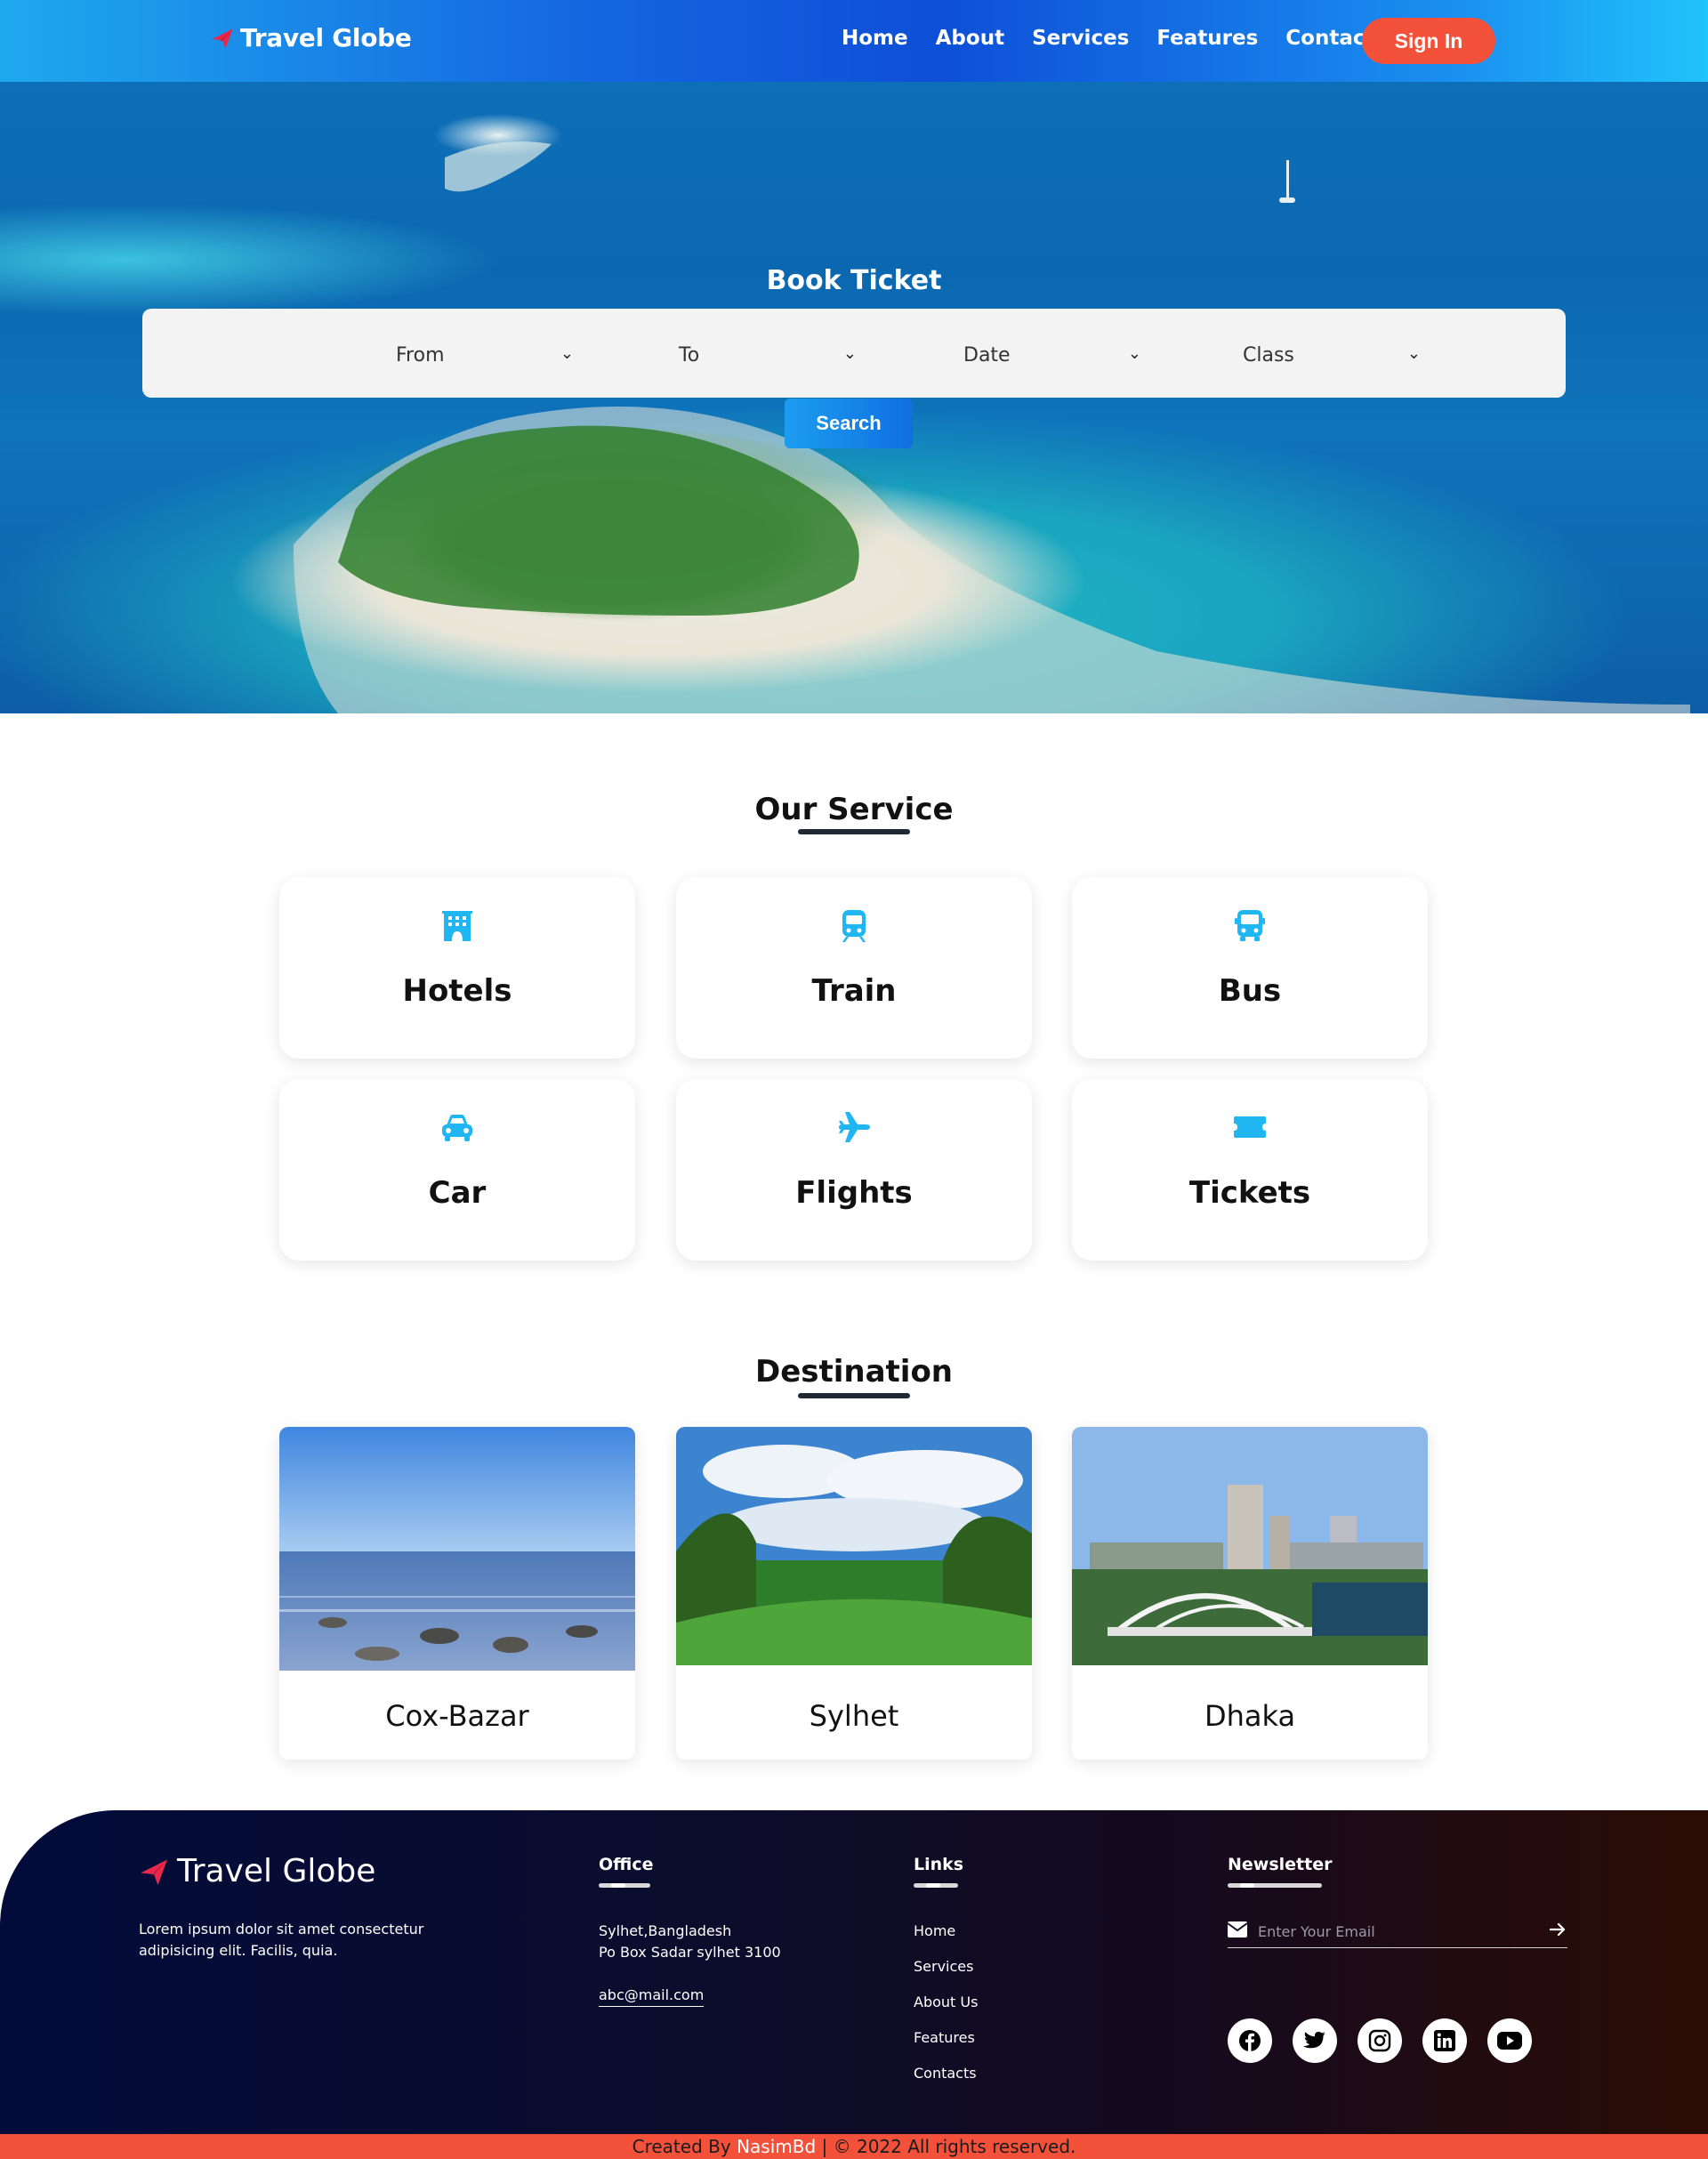  I want to click on arrow-right-icon, so click(1558, 1929).